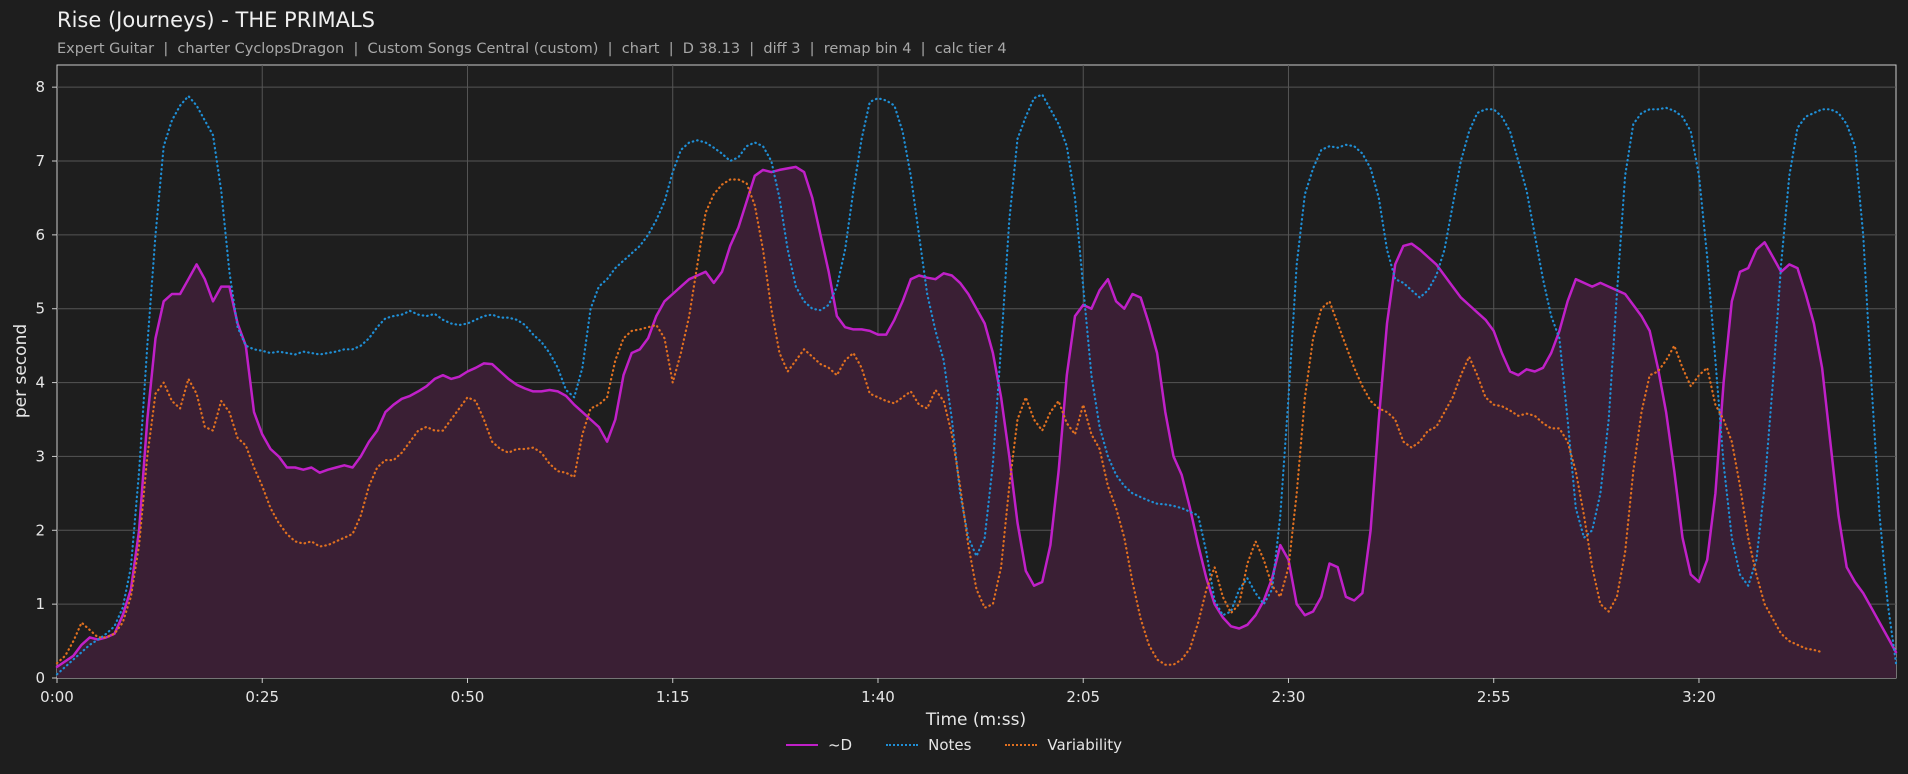 This screenshot has width=1908, height=774. What do you see at coordinates (40, 678) in the screenshot?
I see `y-tick-label: 0` at bounding box center [40, 678].